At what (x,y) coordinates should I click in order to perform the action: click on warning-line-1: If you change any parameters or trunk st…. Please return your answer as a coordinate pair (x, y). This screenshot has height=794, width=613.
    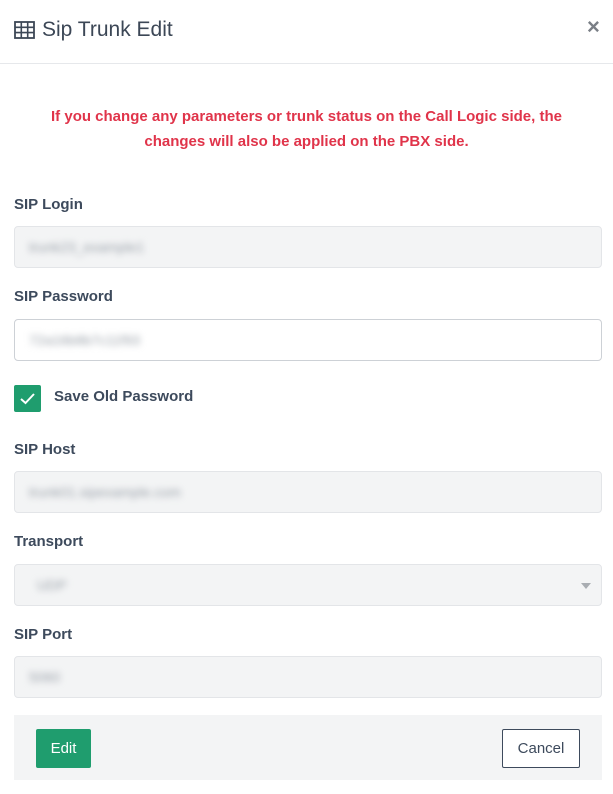
    Looking at the image, I should click on (306, 116).